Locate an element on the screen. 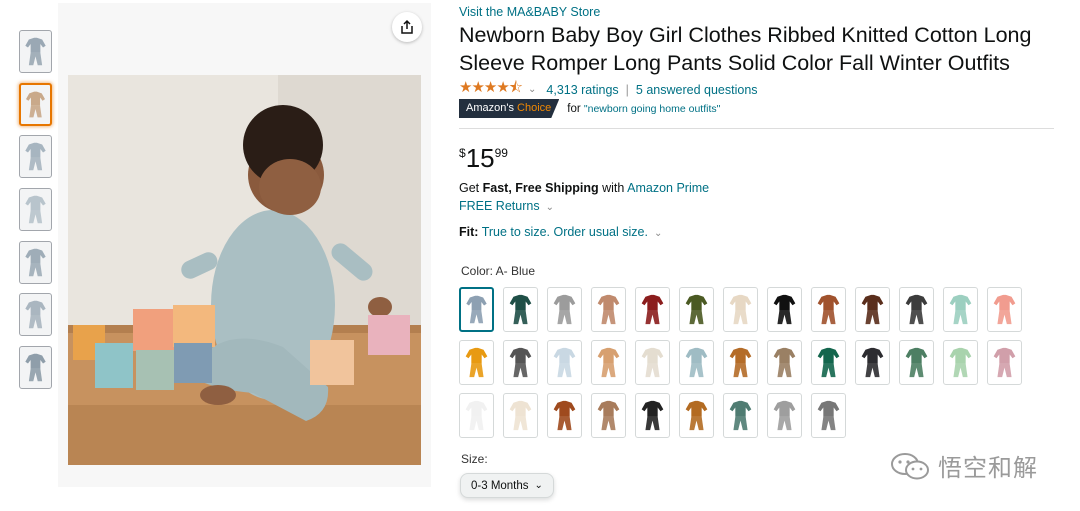 The width and height of the screenshot is (1080, 511). shipping-mid: with is located at coordinates (613, 188).